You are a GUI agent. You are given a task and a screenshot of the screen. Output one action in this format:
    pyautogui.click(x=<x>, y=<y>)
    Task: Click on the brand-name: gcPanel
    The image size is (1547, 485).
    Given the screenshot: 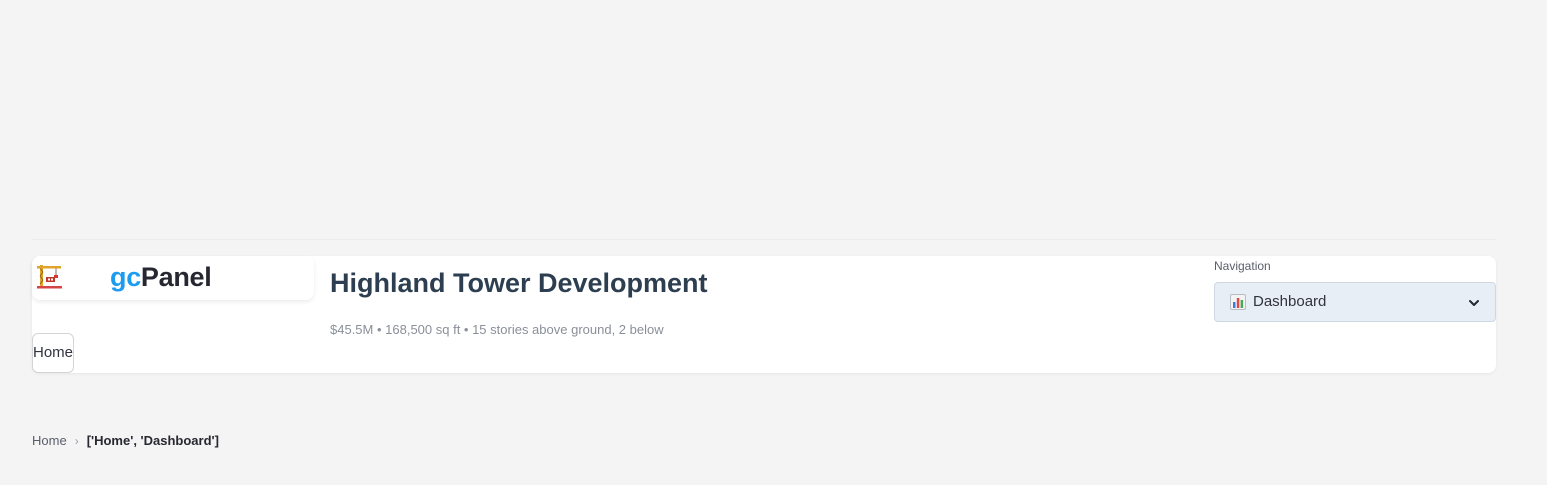 What is the action you would take?
    pyautogui.click(x=161, y=277)
    